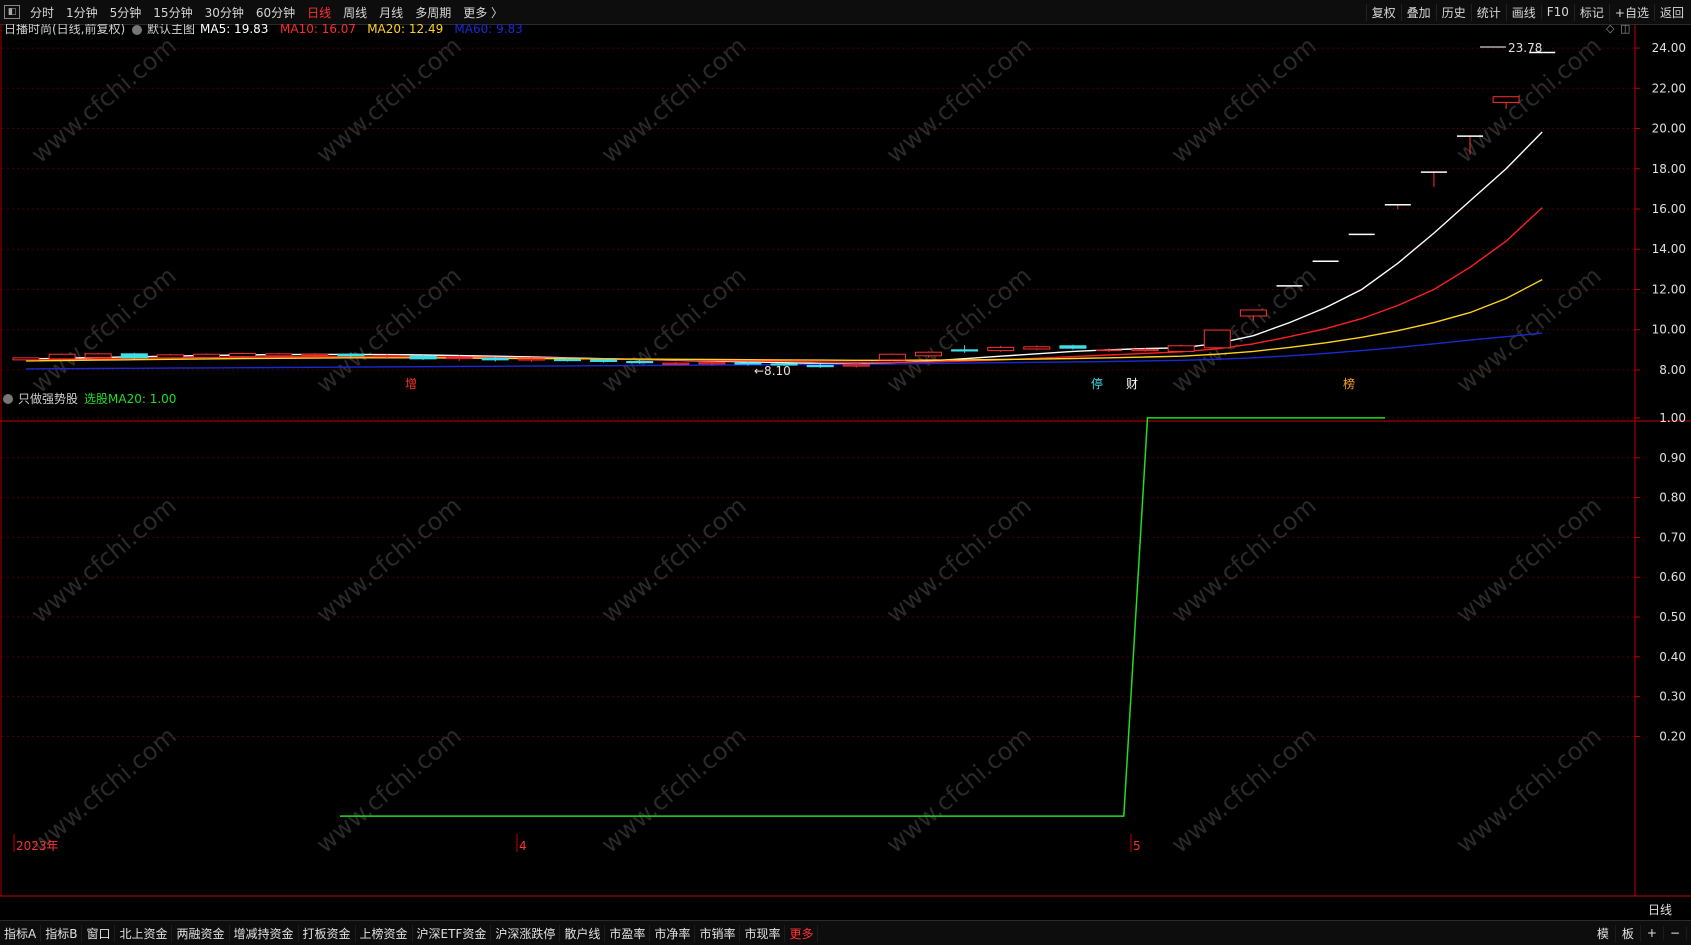  Describe the element at coordinates (411, 384) in the screenshot. I see `event-marker: 增` at that location.